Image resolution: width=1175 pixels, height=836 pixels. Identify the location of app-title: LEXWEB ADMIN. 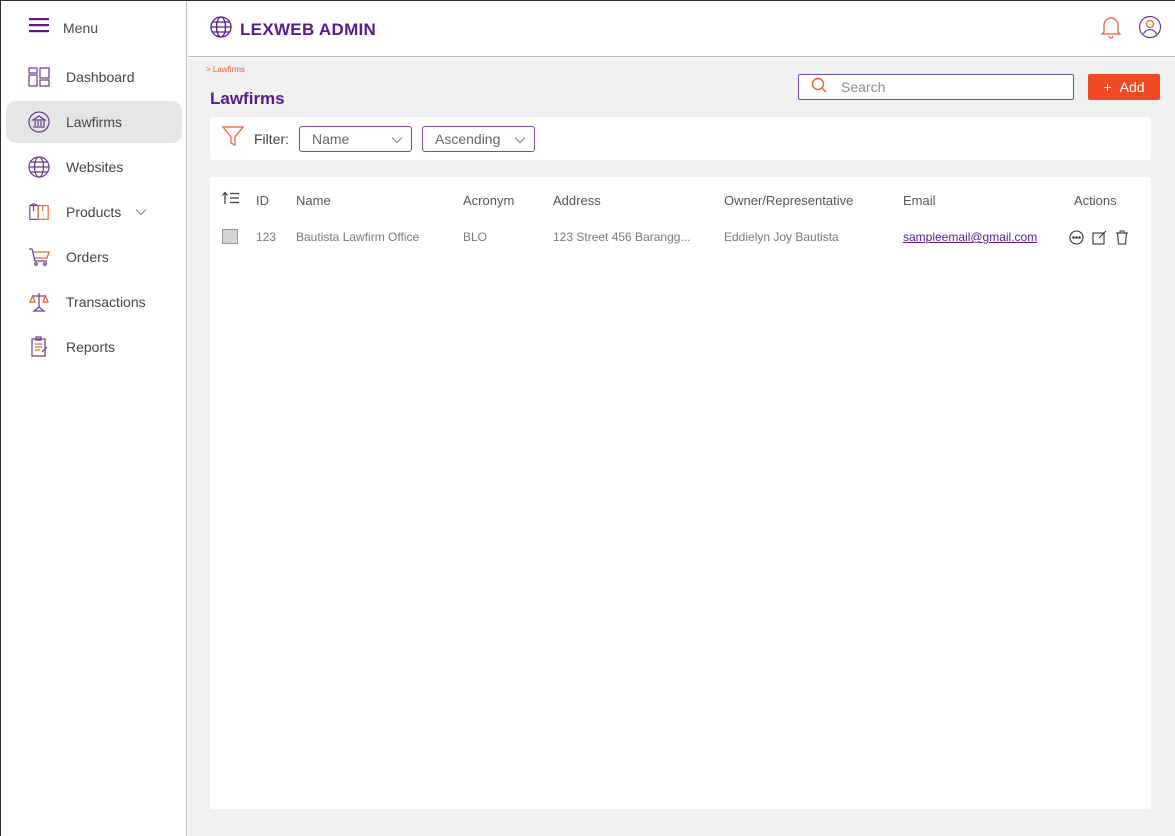
(308, 29).